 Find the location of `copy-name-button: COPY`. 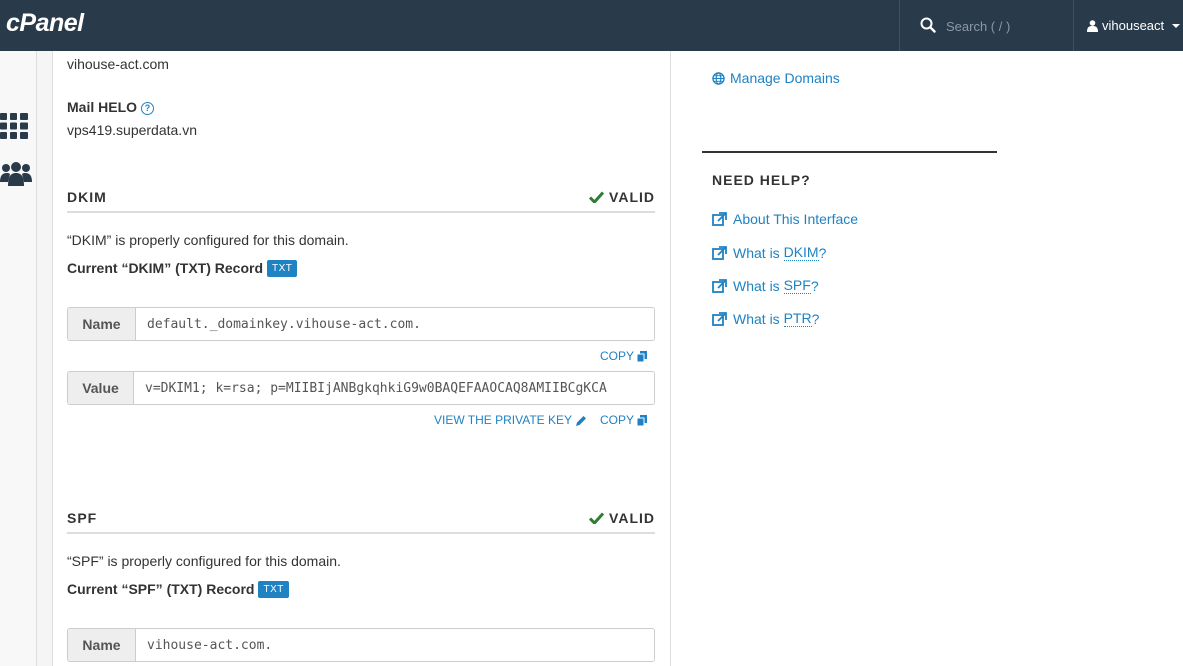

copy-name-button: COPY is located at coordinates (624, 356).